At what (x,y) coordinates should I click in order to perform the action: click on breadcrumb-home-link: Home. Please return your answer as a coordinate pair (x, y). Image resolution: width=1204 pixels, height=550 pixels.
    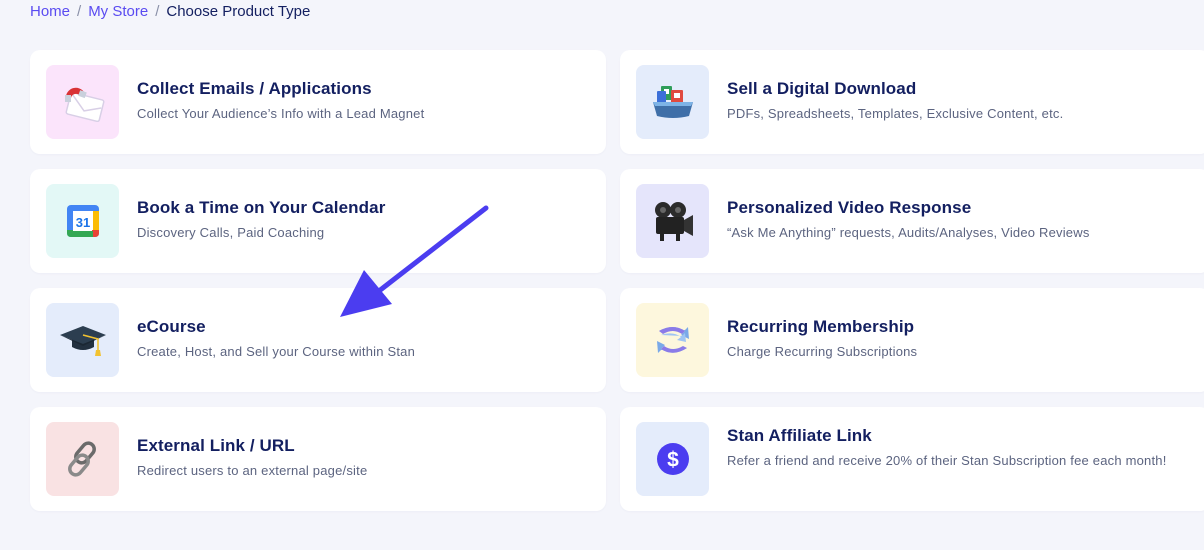
    Looking at the image, I should click on (50, 11).